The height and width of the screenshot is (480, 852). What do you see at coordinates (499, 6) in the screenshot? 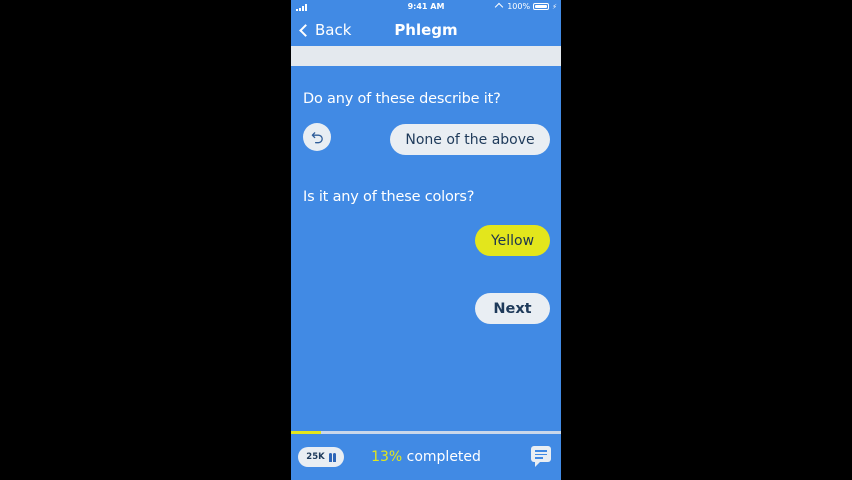
I see `location-icon` at bounding box center [499, 6].